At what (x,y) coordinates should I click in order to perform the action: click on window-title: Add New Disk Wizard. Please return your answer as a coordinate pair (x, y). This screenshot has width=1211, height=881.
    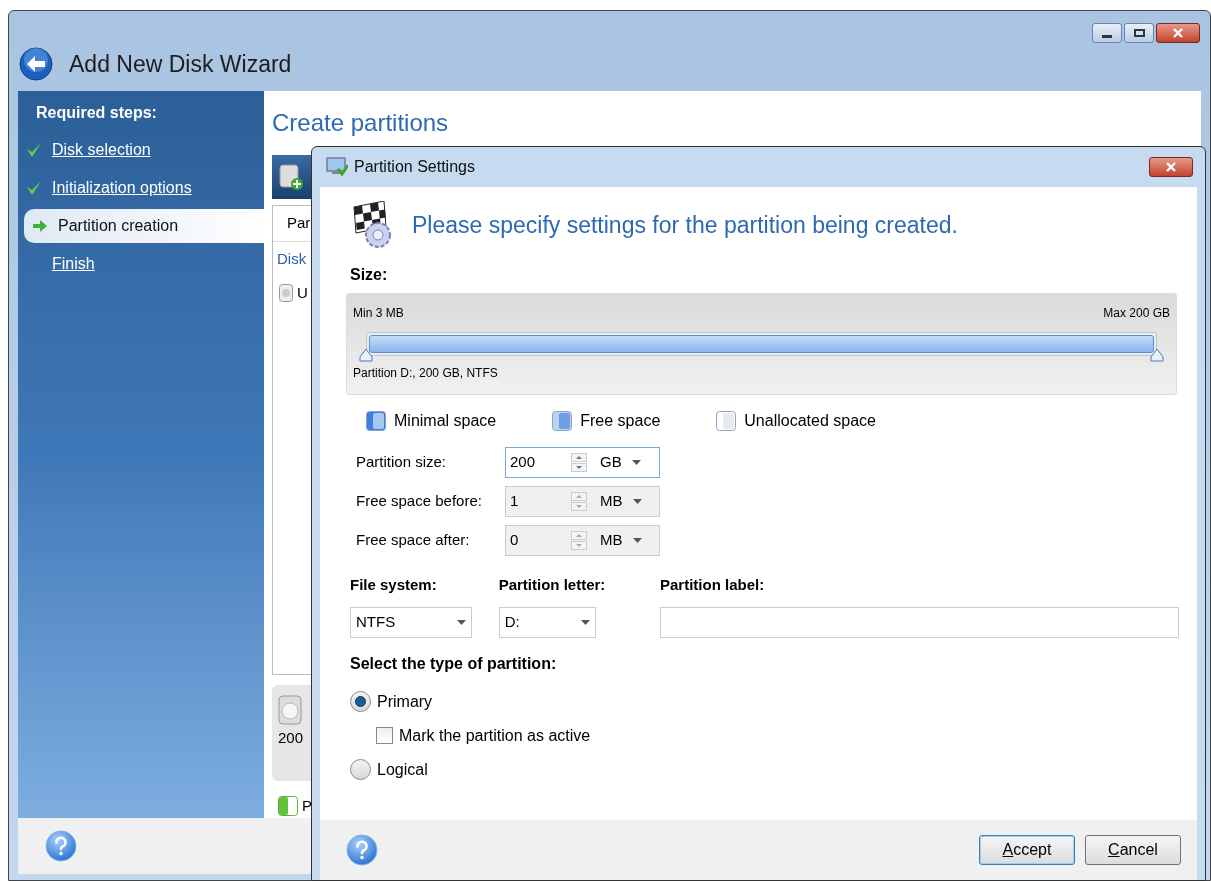
    Looking at the image, I should click on (180, 64).